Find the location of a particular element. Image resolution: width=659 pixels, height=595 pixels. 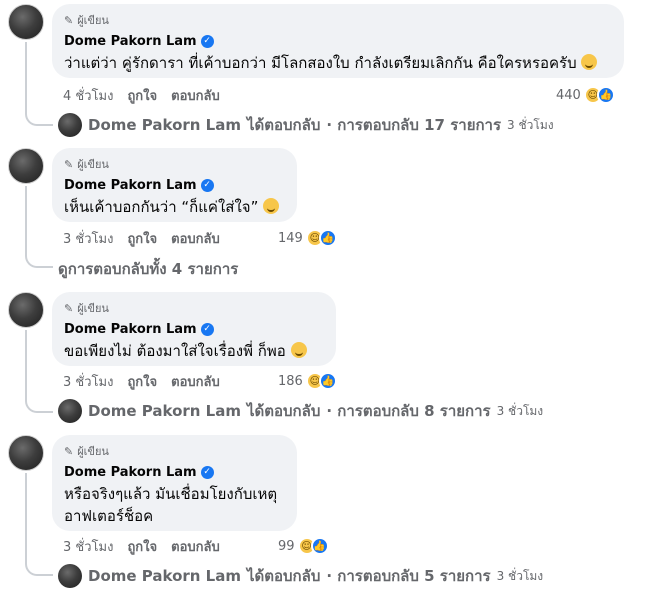

reaction-summary: 186 ☺ 👍 is located at coordinates (307, 381).